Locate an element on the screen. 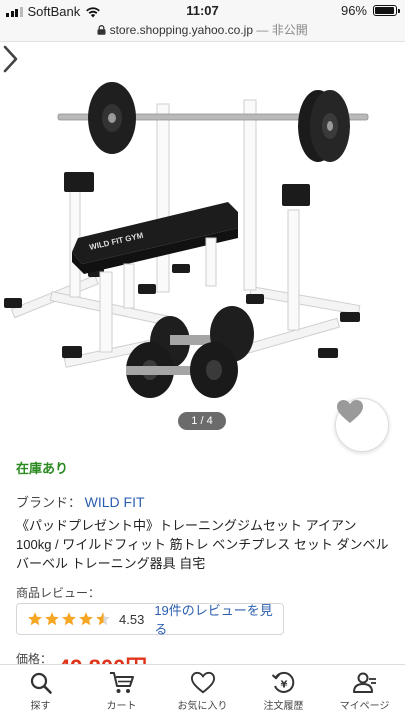 This screenshot has width=405, height=720. review-link: 19件のレビューを見る is located at coordinates (218, 619).